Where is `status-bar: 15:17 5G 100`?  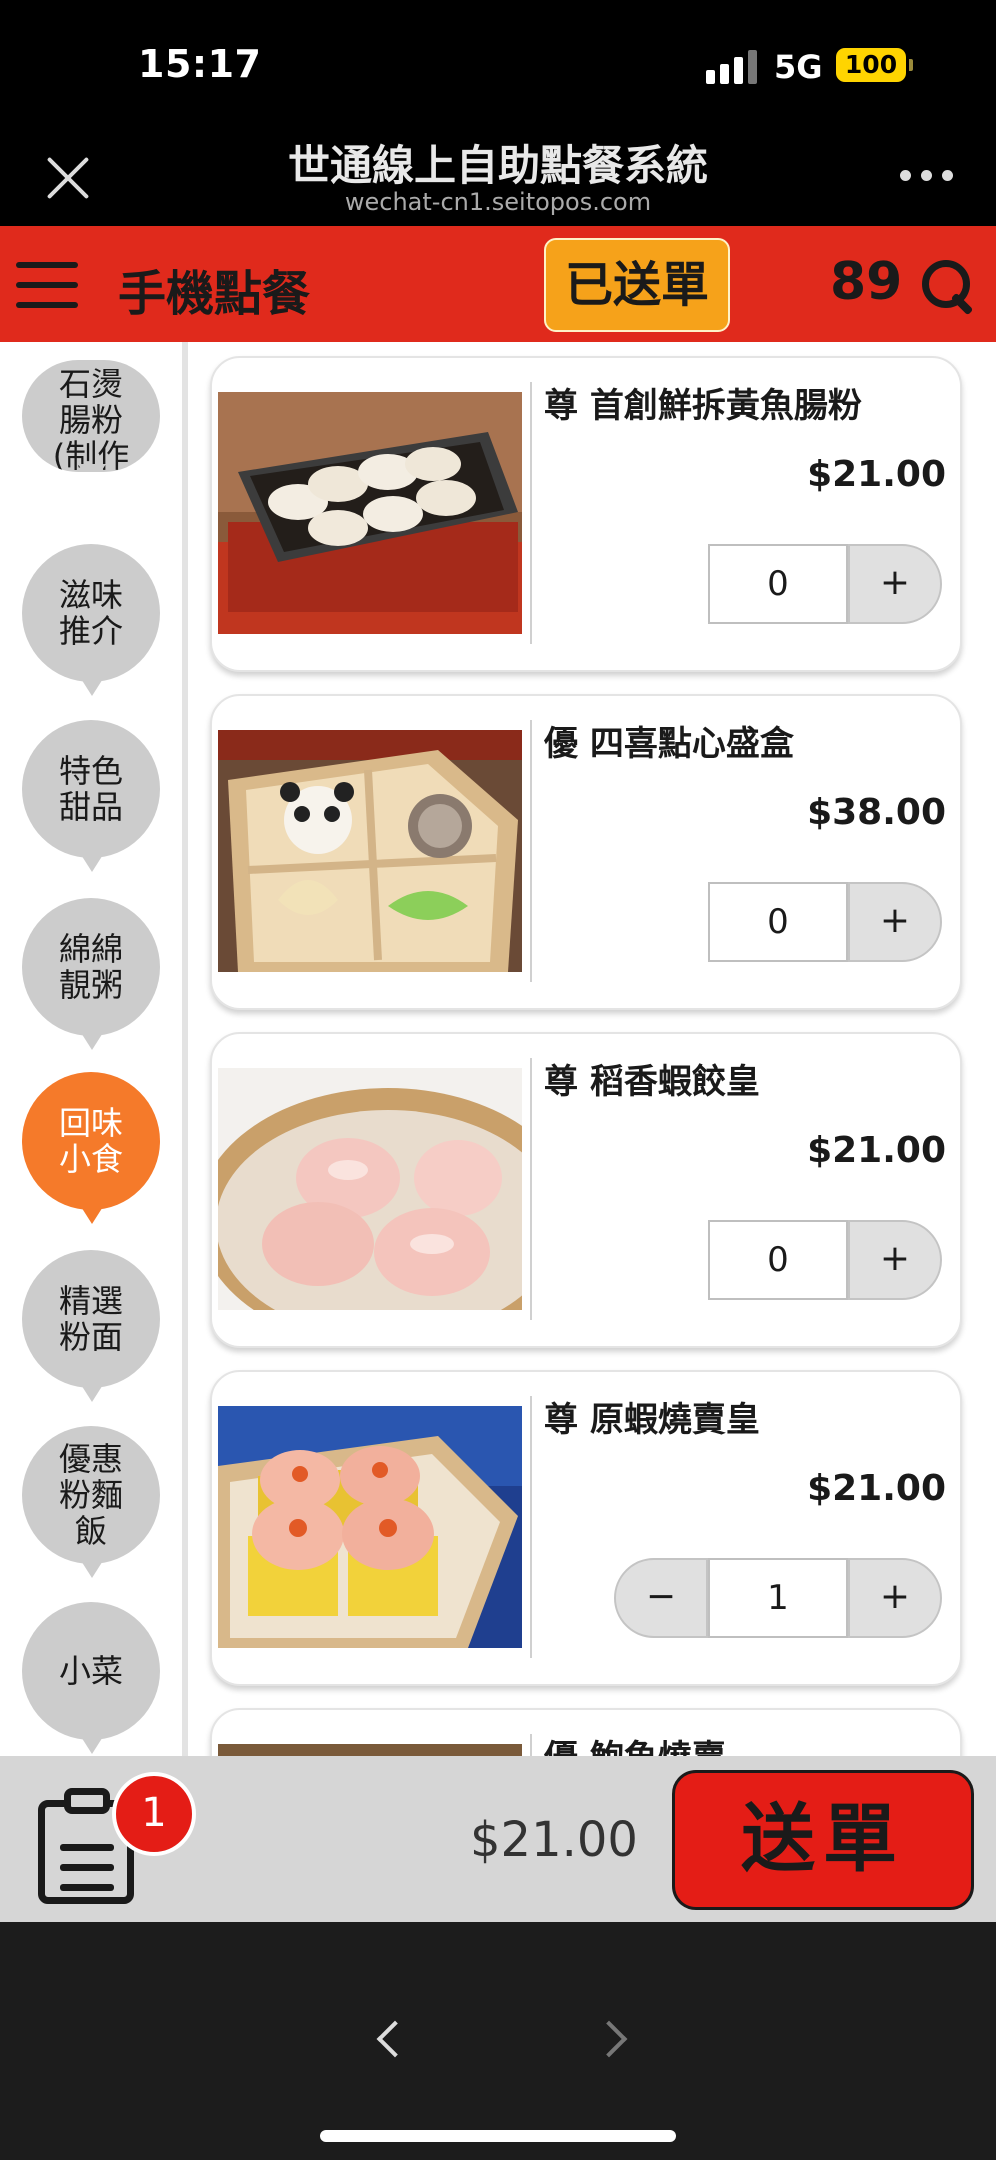
status-bar: 15:17 5G 100 is located at coordinates (498, 59).